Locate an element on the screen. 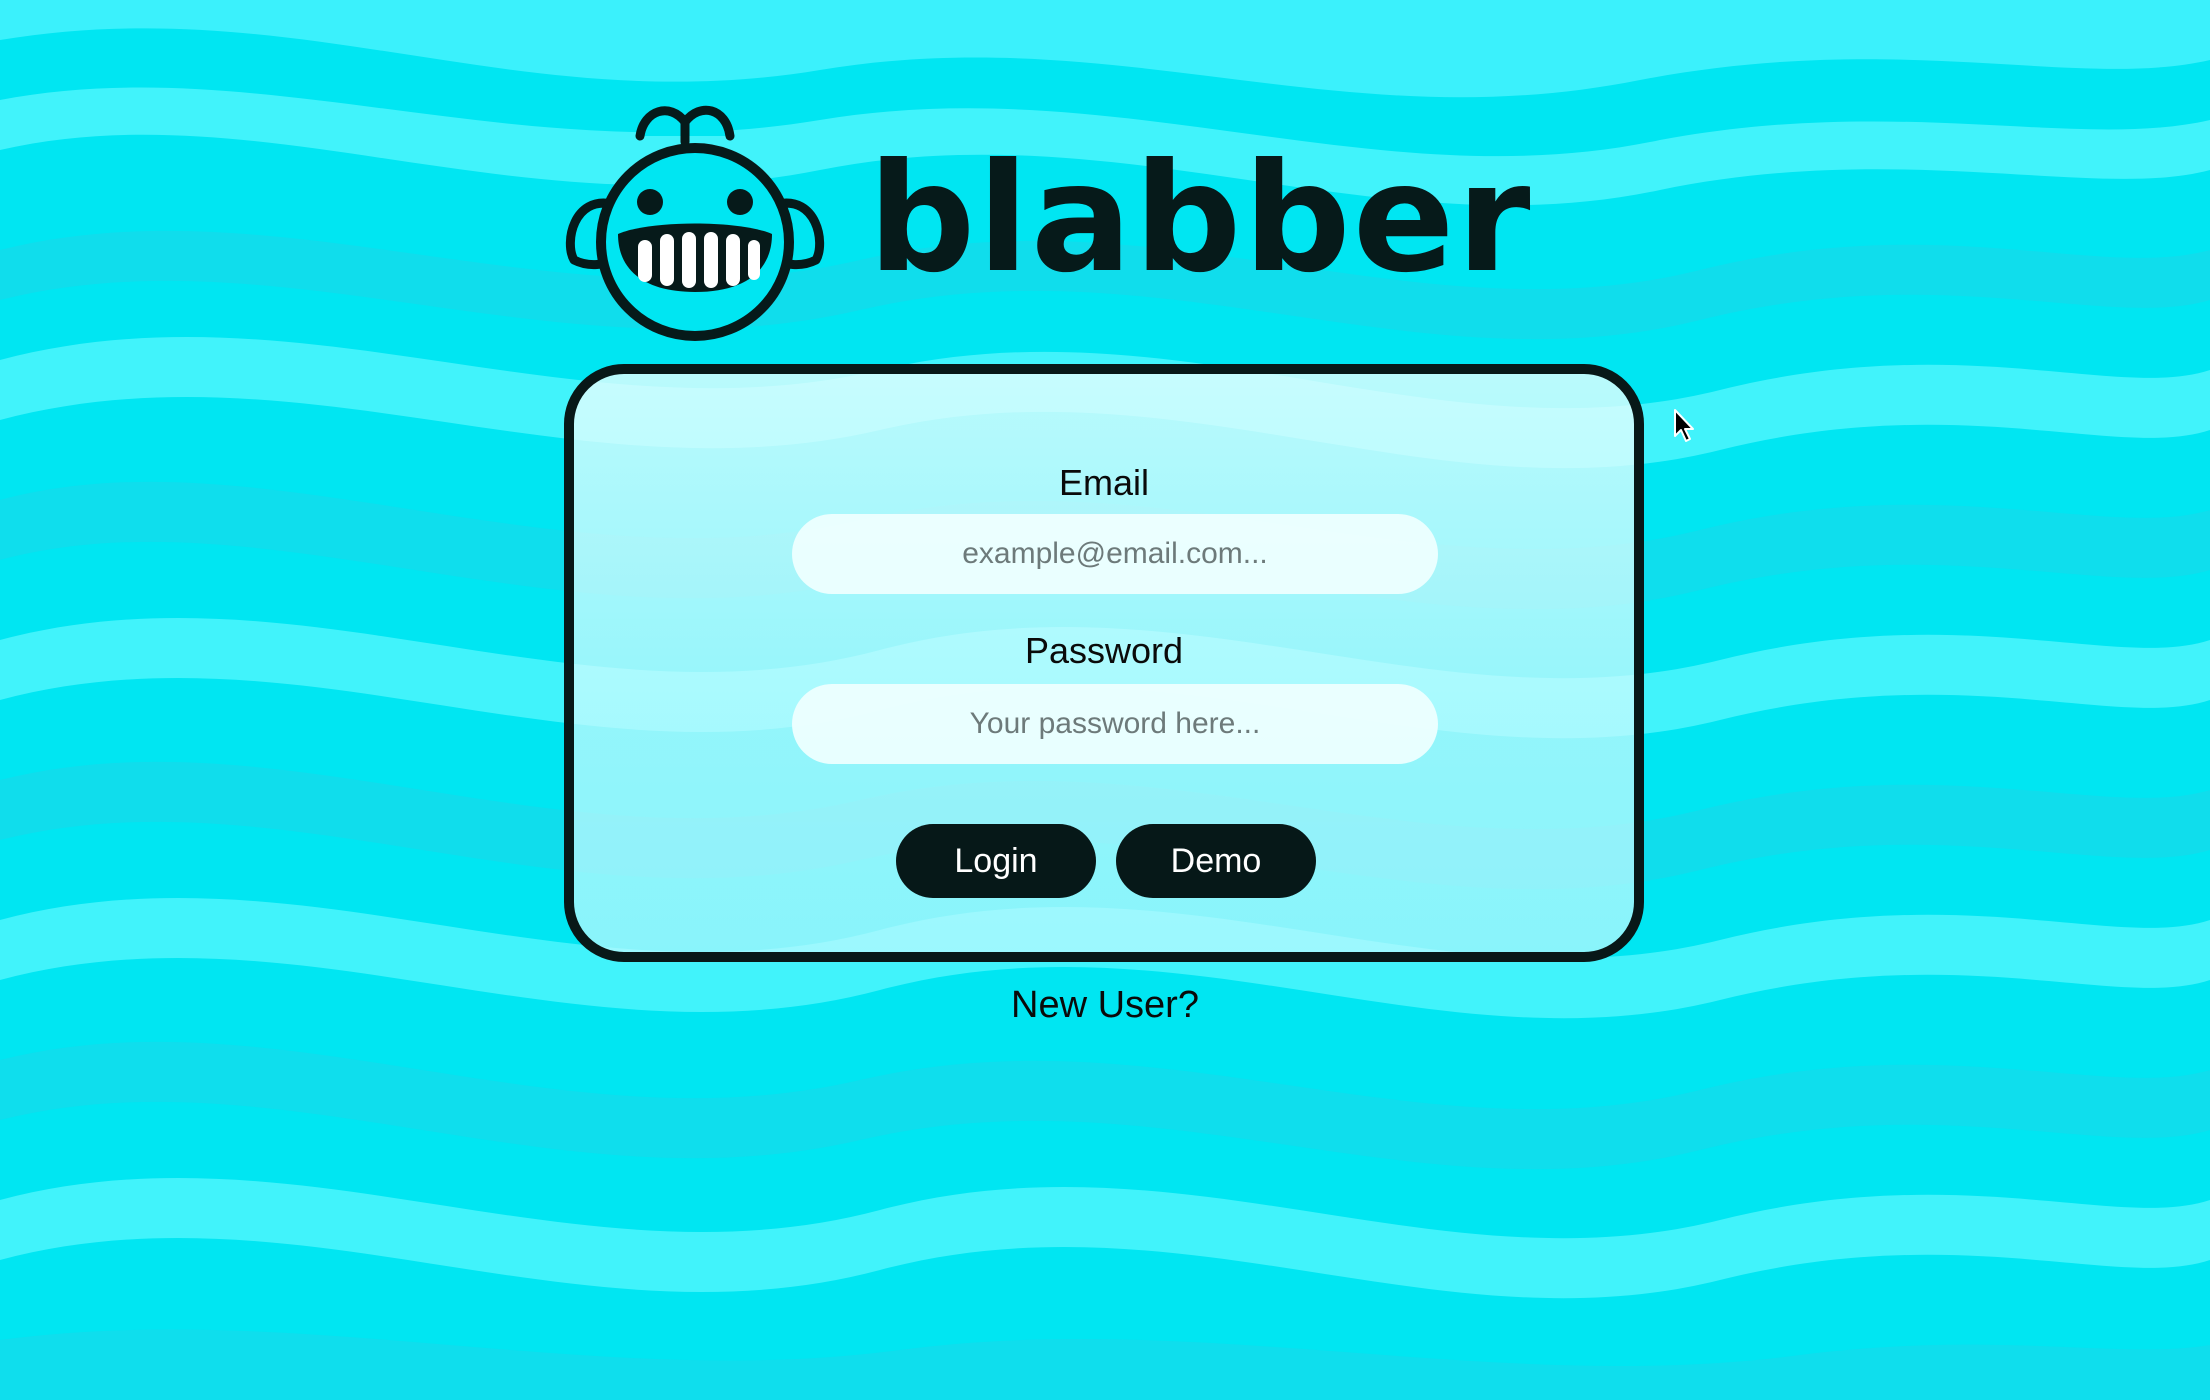 This screenshot has height=1400, width=2210. login-button: Login is located at coordinates (996, 861).